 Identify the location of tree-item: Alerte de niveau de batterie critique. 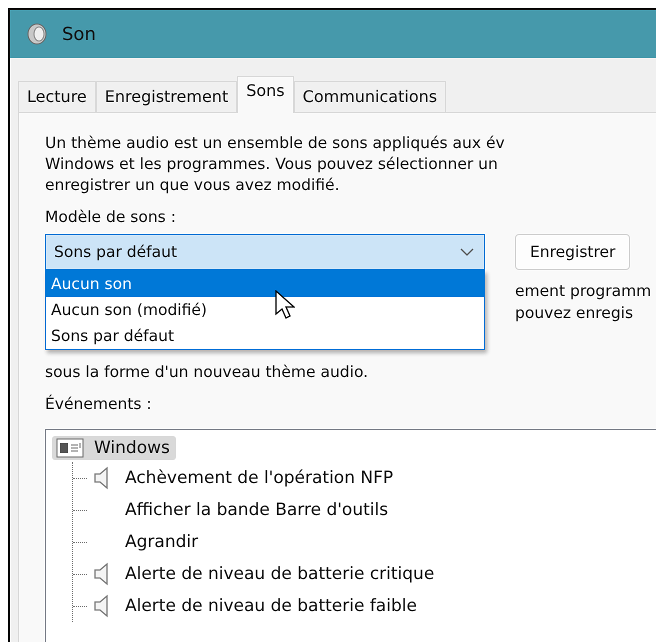
(364, 574).